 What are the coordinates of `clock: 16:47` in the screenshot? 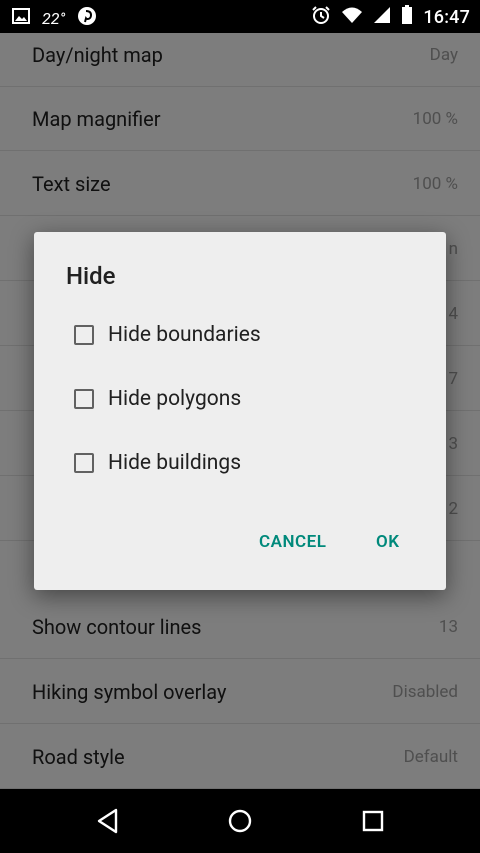 It's located at (446, 17).